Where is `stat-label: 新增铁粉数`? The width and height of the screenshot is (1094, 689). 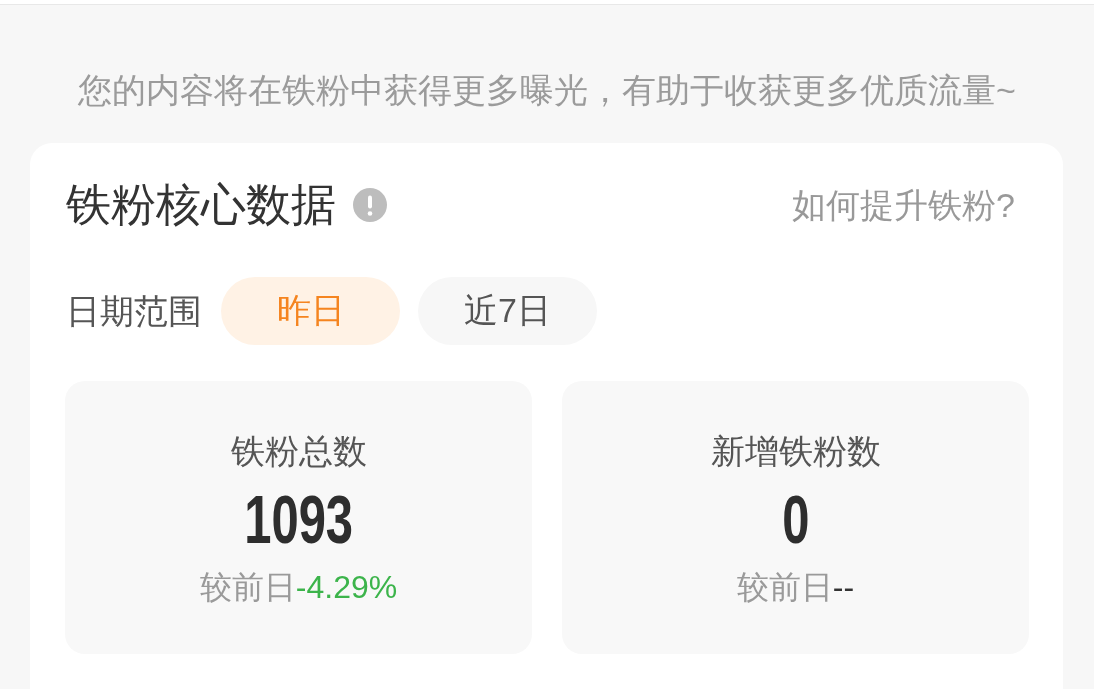 stat-label: 新增铁粉数 is located at coordinates (795, 451).